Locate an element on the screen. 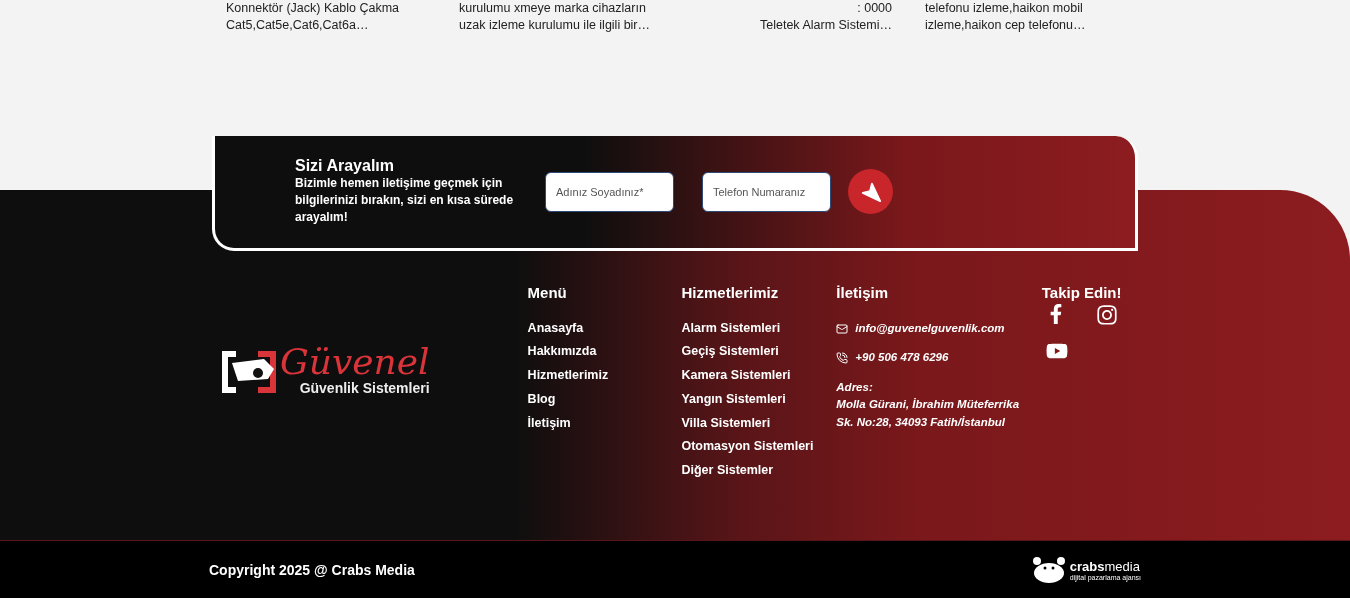  card-text: : 0000 is located at coordinates (874, 8).